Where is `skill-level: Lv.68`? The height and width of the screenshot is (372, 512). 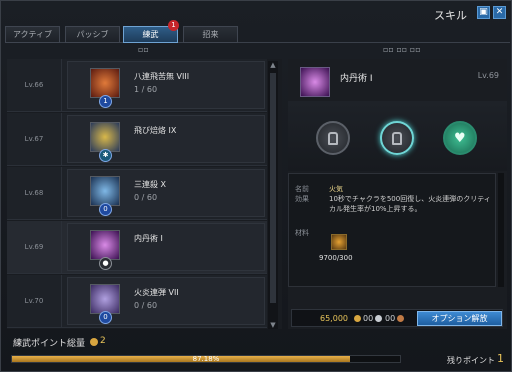
skill-level: Lv.68 is located at coordinates (34, 193).